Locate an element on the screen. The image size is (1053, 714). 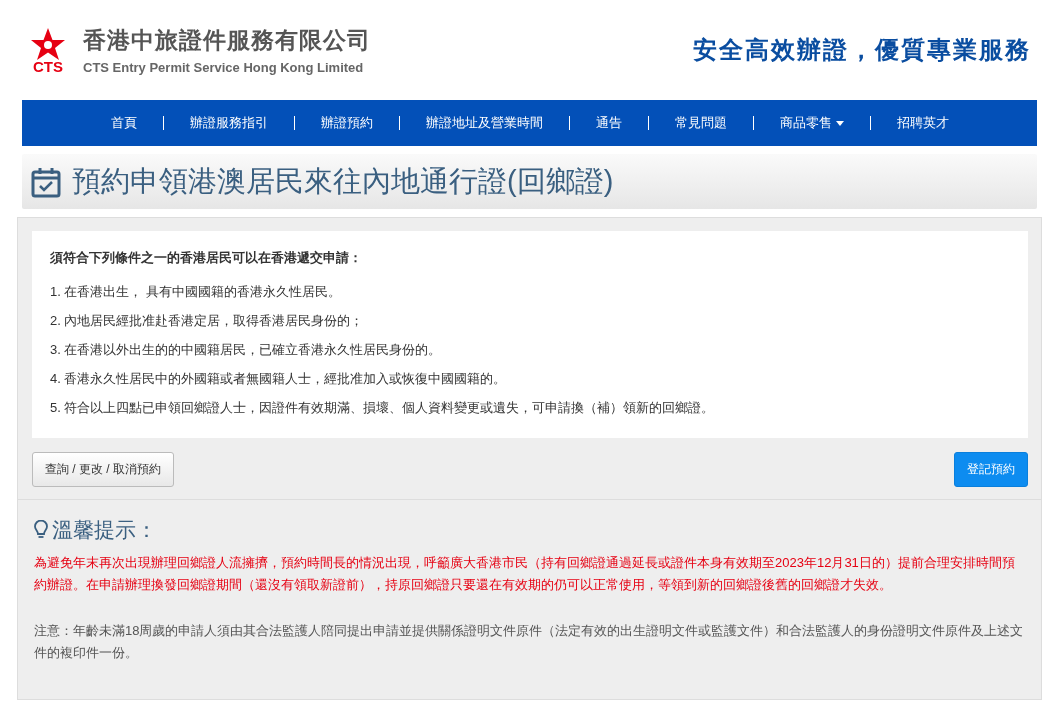
logo-text: CTS is located at coordinates (48, 66).